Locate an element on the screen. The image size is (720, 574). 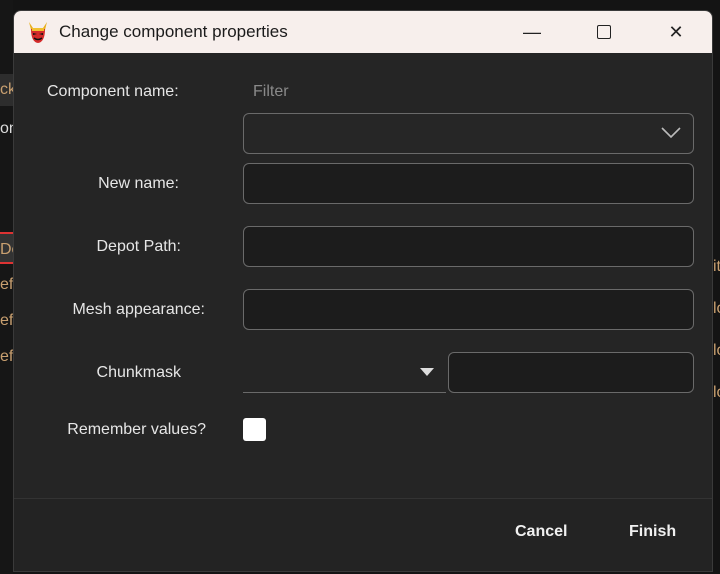
depot-path-input is located at coordinates (468, 246).